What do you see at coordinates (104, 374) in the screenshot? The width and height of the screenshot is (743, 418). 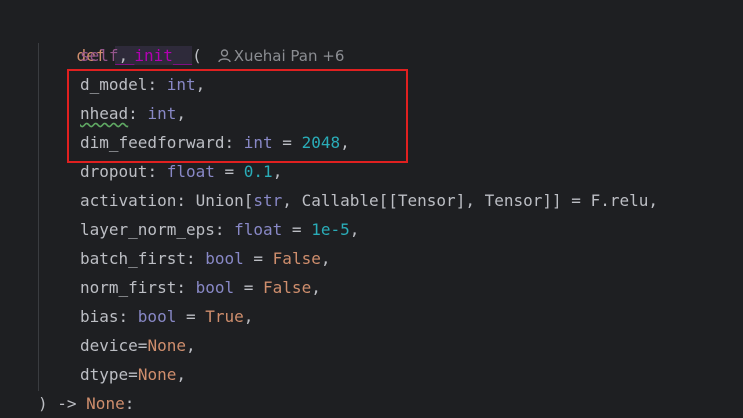 I see `param-name: dtype` at bounding box center [104, 374].